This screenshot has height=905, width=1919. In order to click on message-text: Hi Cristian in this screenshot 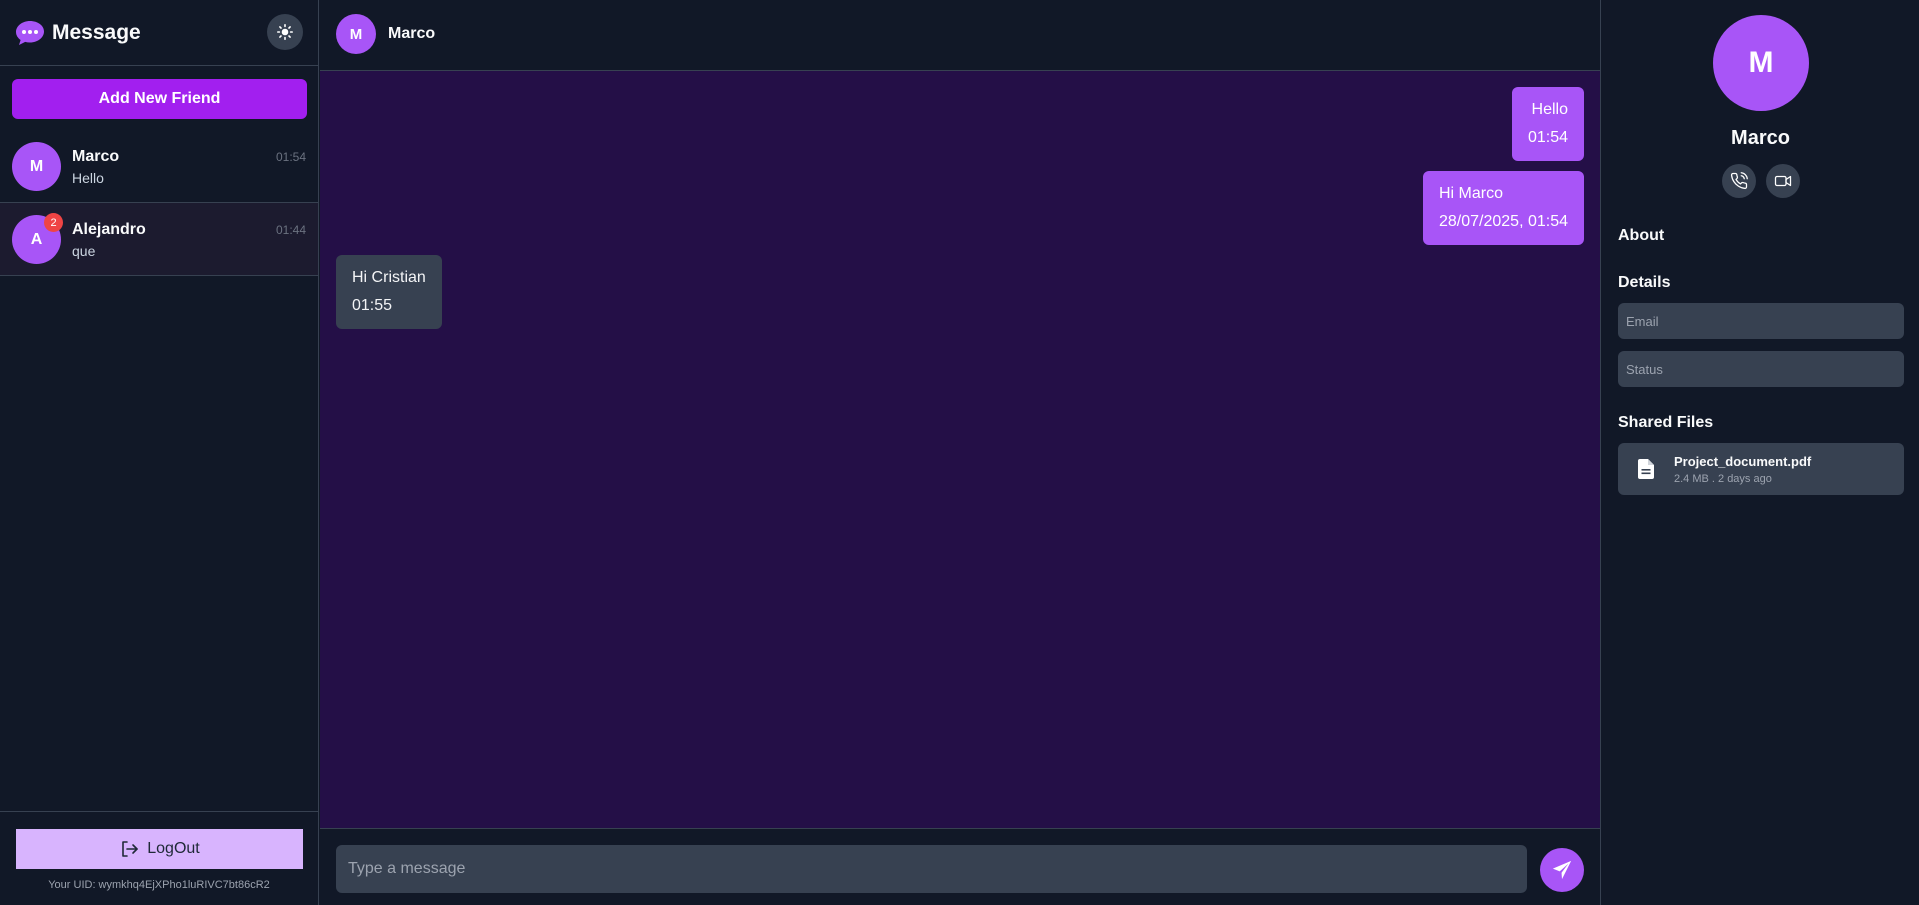, I will do `click(389, 277)`.